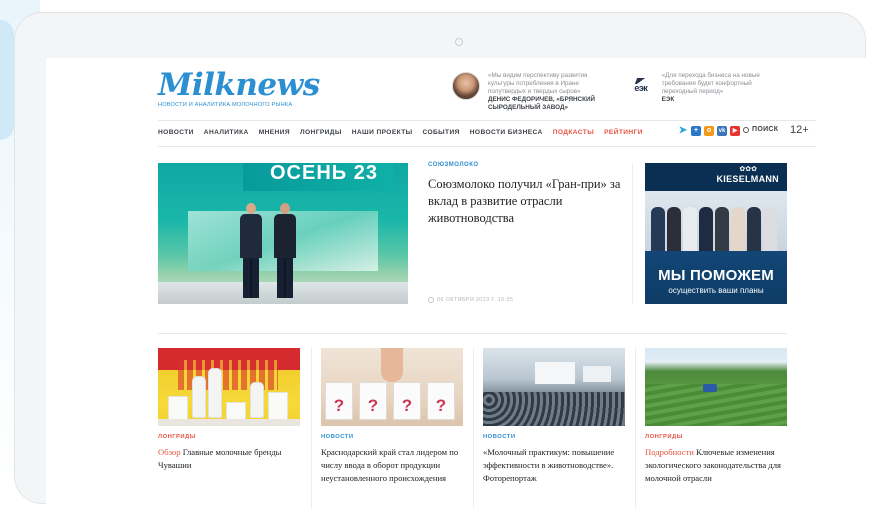  I want to click on ad-subline: осуществить ваши планы, so click(716, 290).